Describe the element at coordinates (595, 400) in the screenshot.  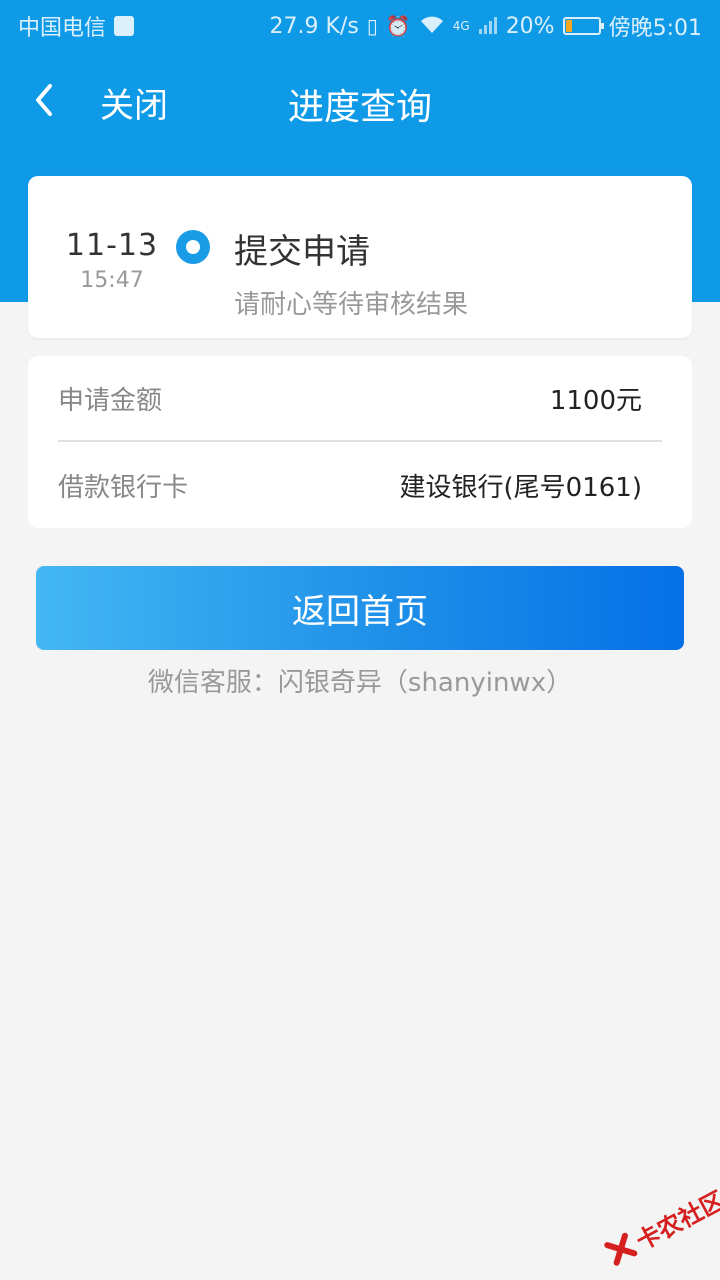
I see `amount-value: 1100元` at that location.